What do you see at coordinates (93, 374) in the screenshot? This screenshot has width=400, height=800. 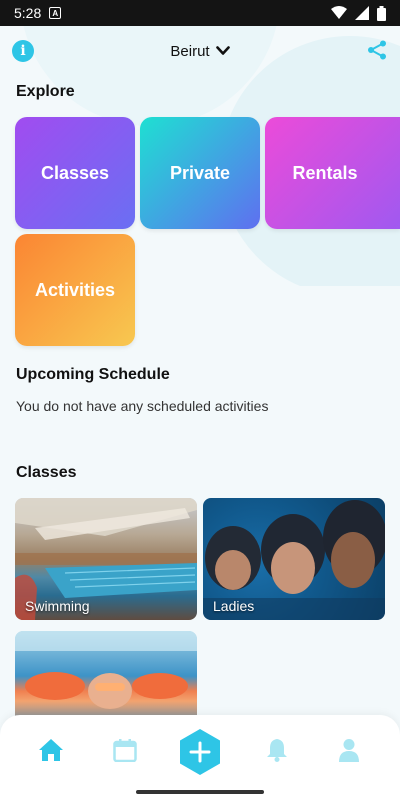 I see `schedule-title: Upcoming Schedule` at bounding box center [93, 374].